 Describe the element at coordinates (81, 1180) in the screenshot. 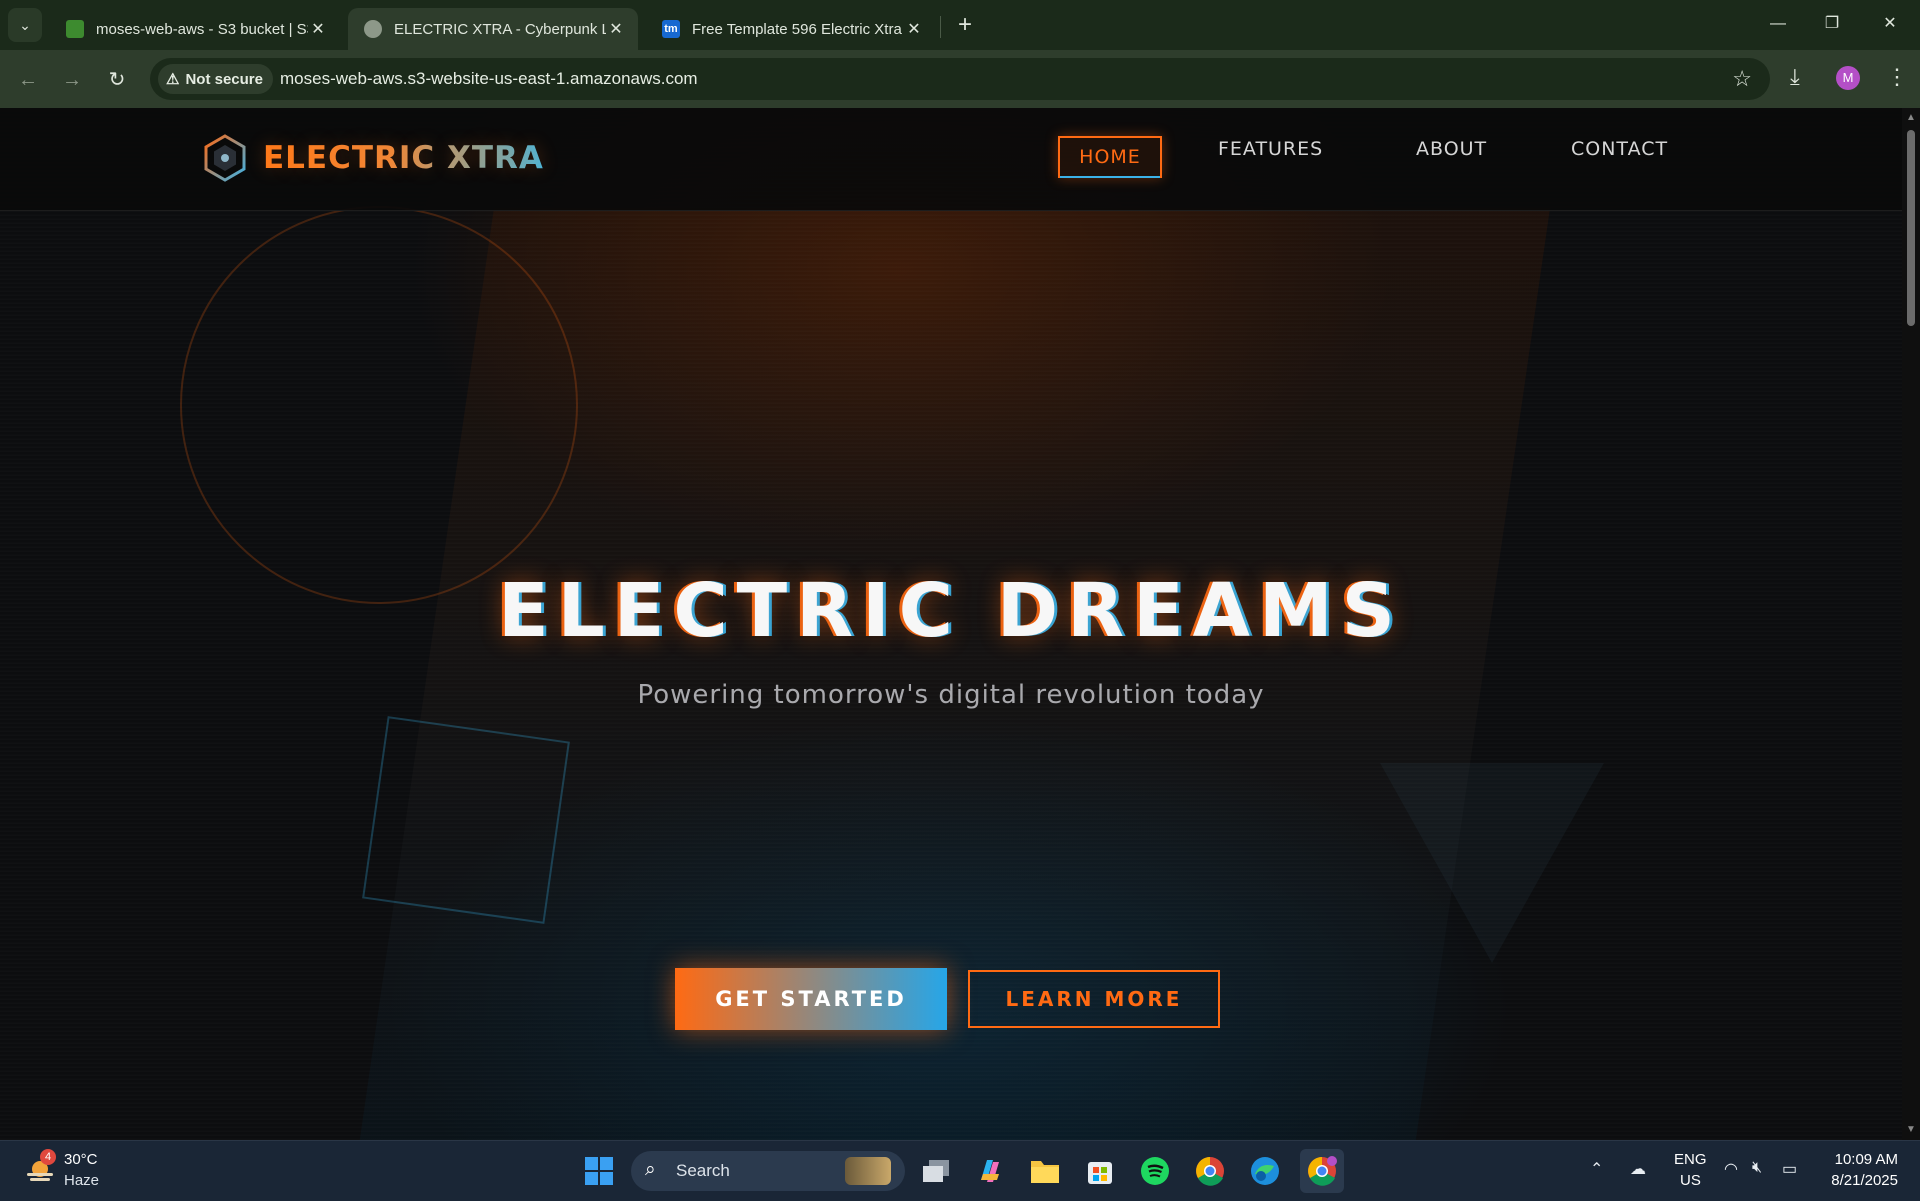

I see `weather-description: Haze` at that location.